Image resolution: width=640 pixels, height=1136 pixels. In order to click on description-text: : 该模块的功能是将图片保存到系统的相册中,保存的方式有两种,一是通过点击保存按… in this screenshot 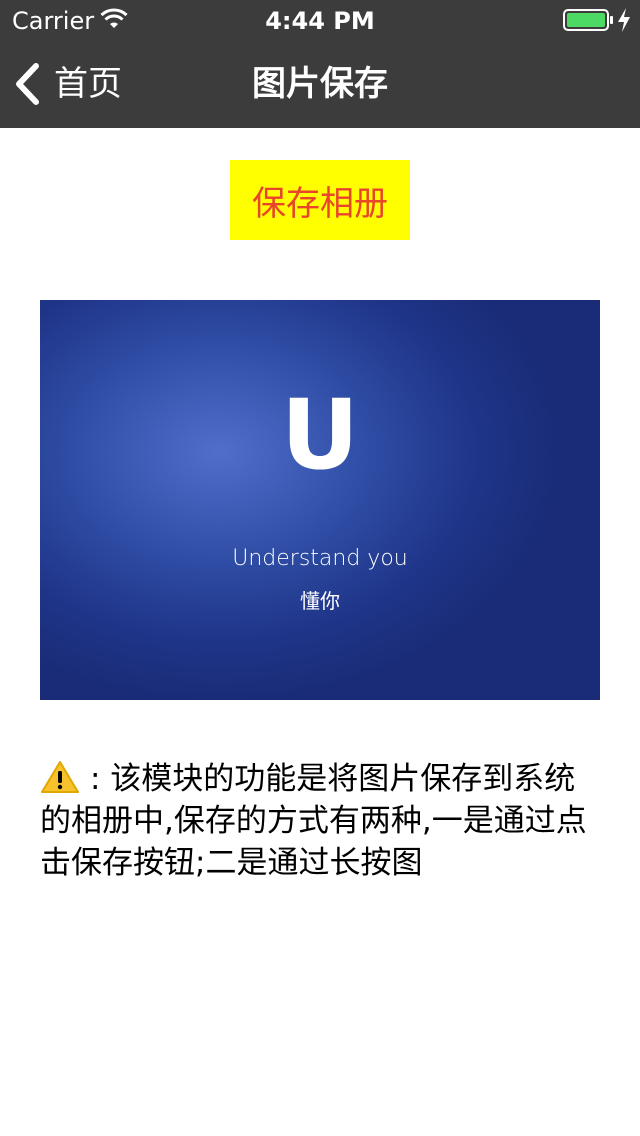, I will do `click(313, 821)`.